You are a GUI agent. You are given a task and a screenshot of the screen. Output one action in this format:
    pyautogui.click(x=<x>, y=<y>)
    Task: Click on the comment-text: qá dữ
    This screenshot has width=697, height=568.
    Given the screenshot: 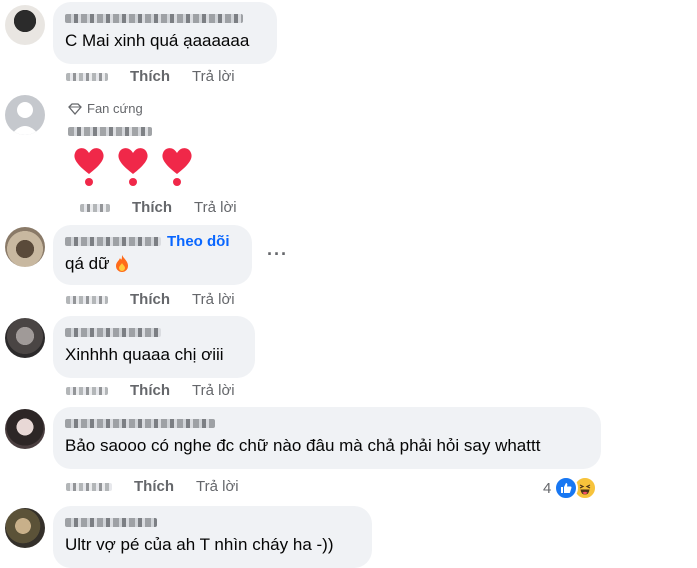 What is the action you would take?
    pyautogui.click(x=87, y=263)
    